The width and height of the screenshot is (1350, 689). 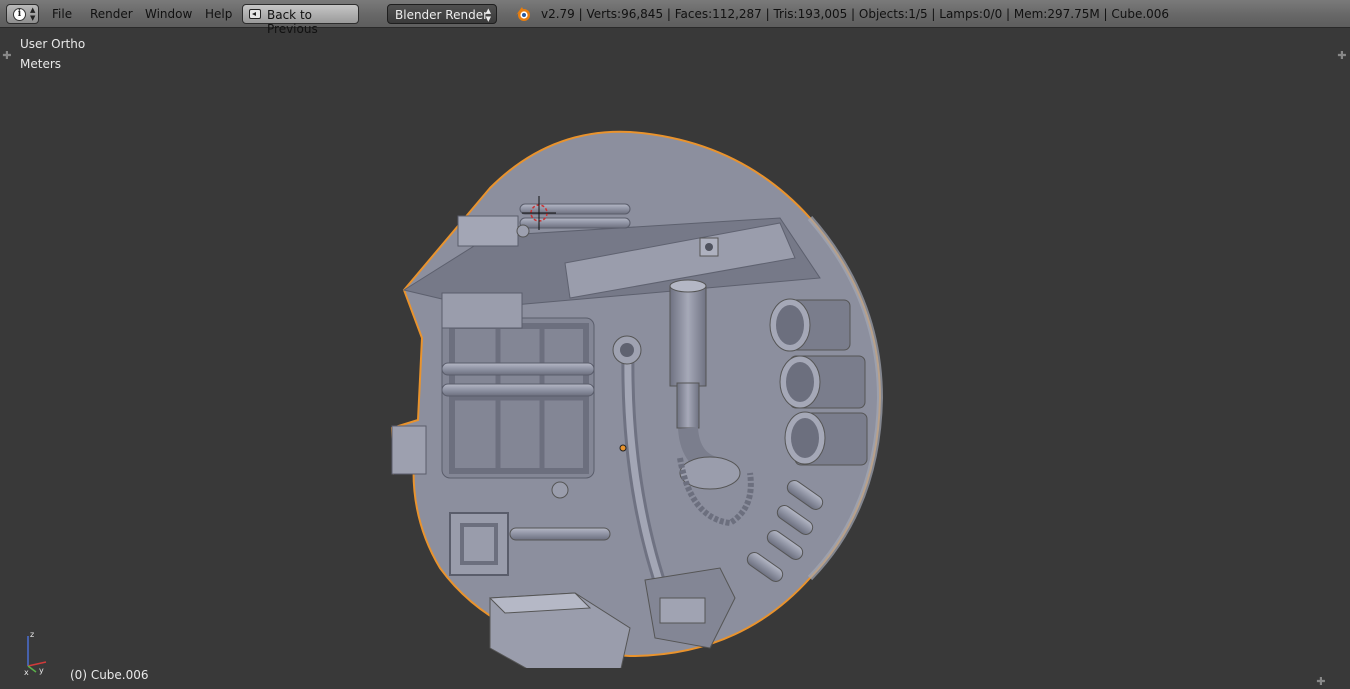 I want to click on back-screen-icon, so click(x=255, y=14).